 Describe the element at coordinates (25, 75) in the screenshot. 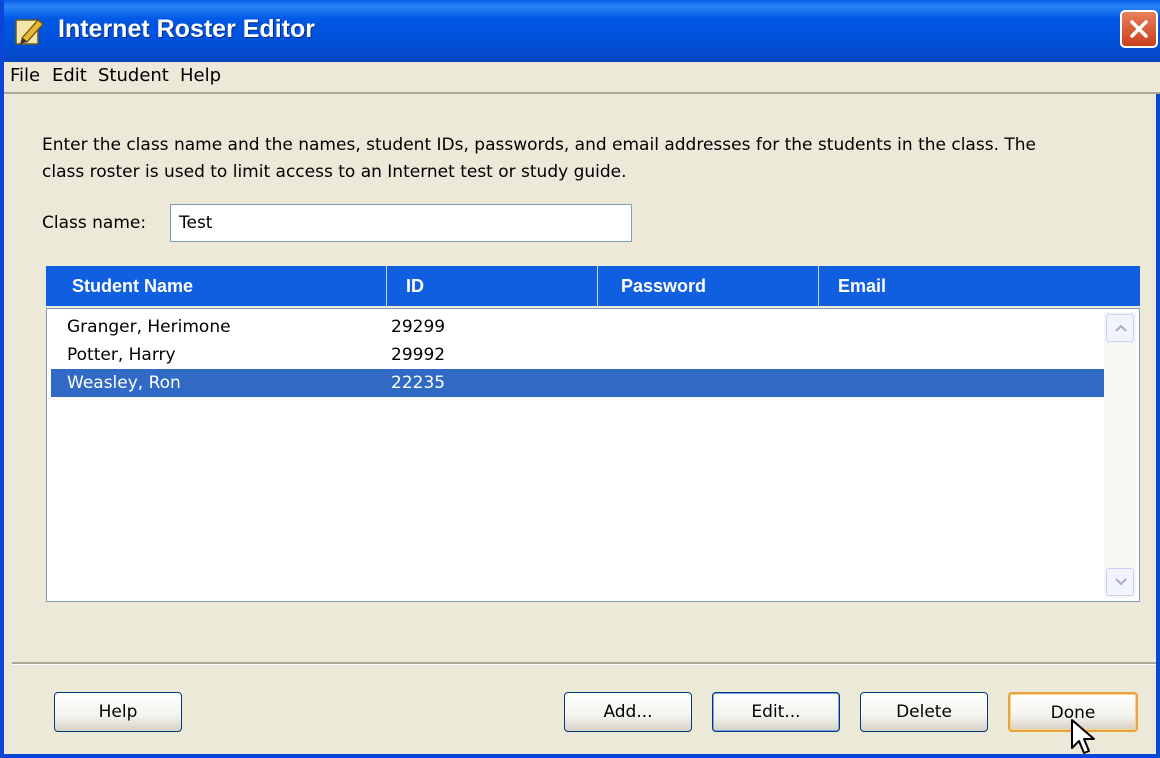

I see `menu-file: File` at that location.